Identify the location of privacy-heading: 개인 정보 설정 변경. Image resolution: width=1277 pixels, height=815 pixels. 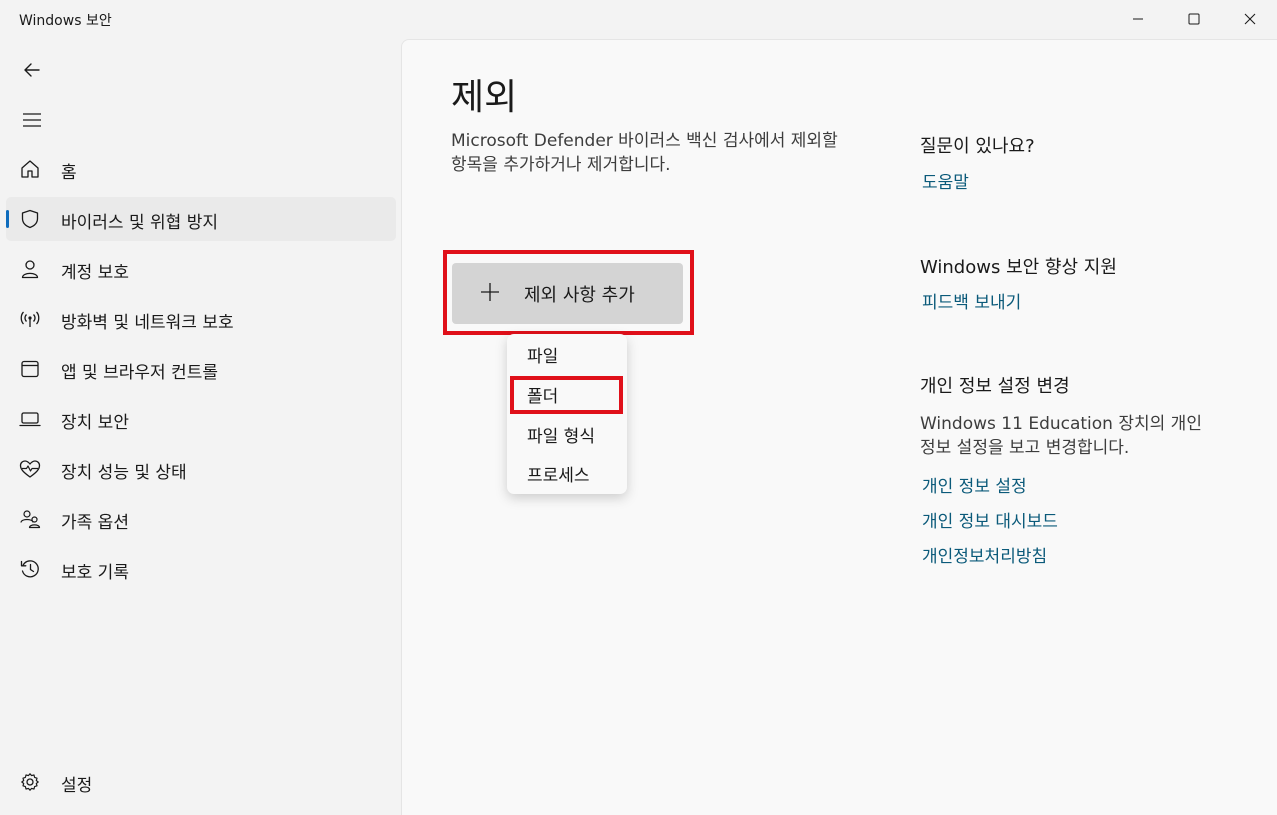
(995, 386).